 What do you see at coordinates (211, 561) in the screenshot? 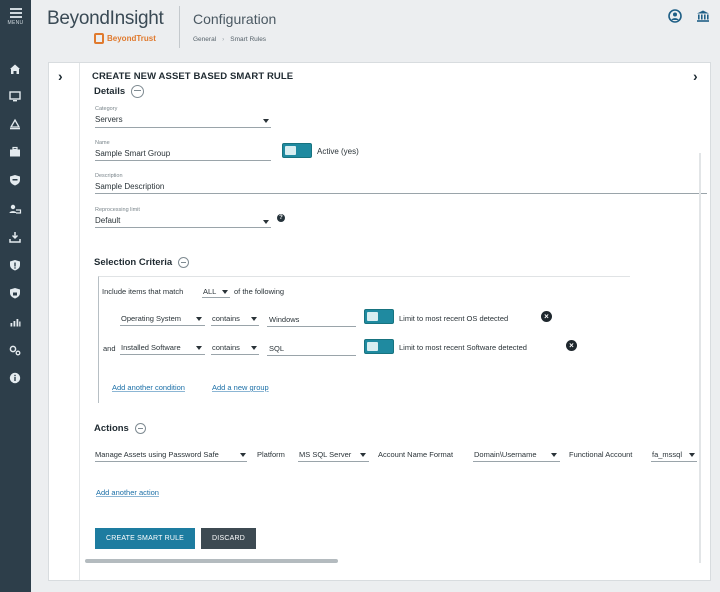
I see `horizontal-scrollbar` at bounding box center [211, 561].